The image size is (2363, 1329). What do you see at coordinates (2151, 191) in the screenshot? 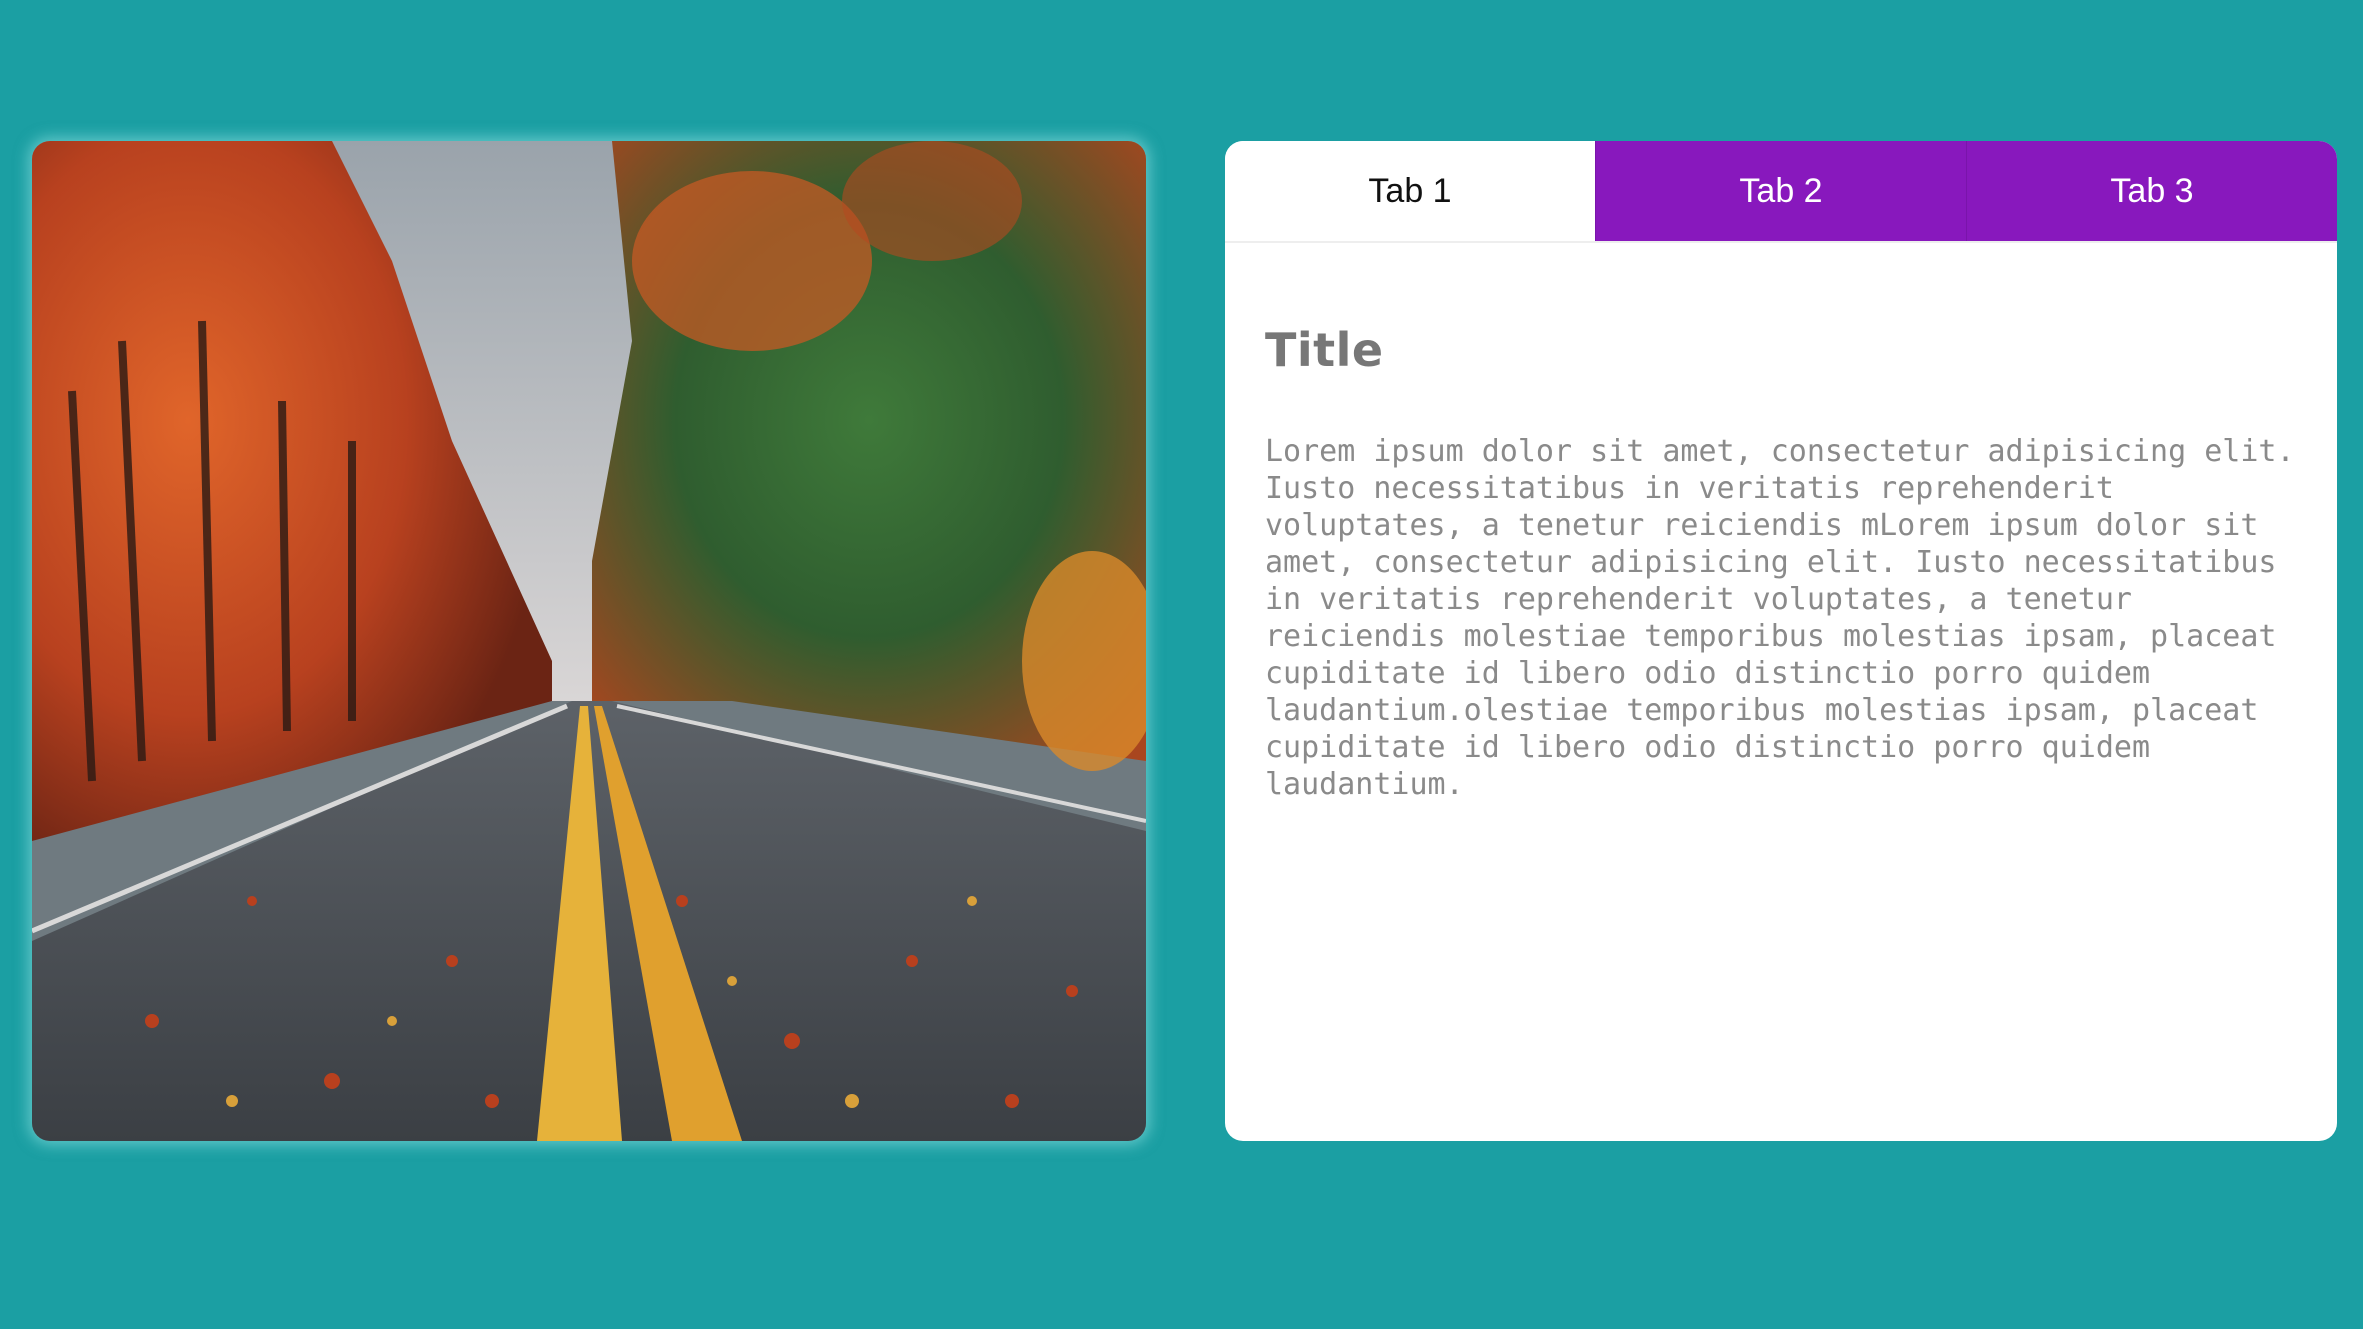
I see `tab-3: Tab 3` at bounding box center [2151, 191].